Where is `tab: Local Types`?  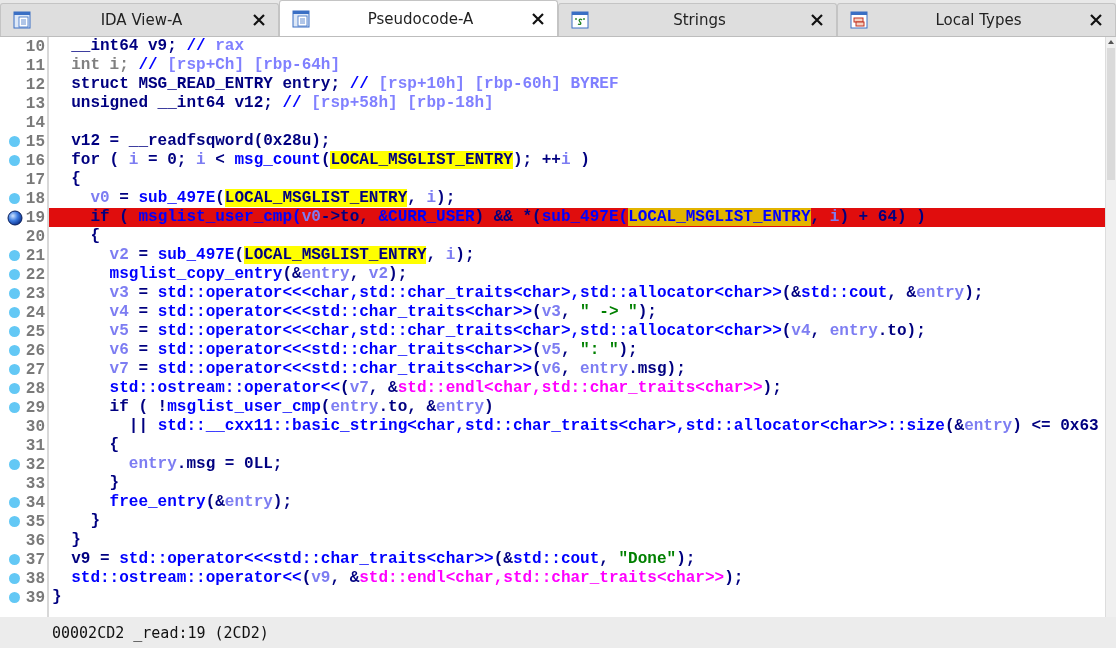 tab: Local Types is located at coordinates (976, 19).